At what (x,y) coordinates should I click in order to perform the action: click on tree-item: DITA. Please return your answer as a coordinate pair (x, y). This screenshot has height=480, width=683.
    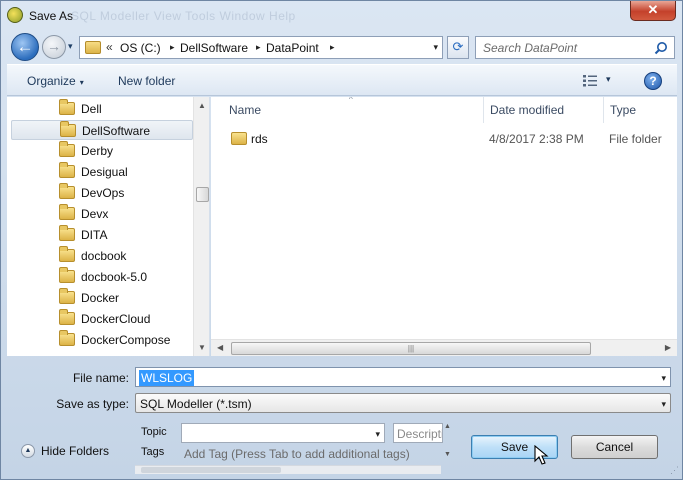
    Looking at the image, I should click on (102, 235).